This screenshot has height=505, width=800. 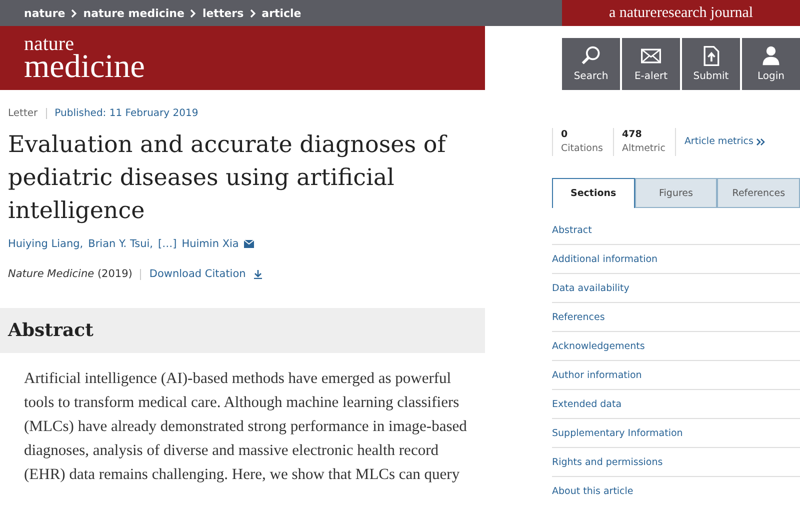 I want to click on breadcrumb-link: nature, so click(x=45, y=13).